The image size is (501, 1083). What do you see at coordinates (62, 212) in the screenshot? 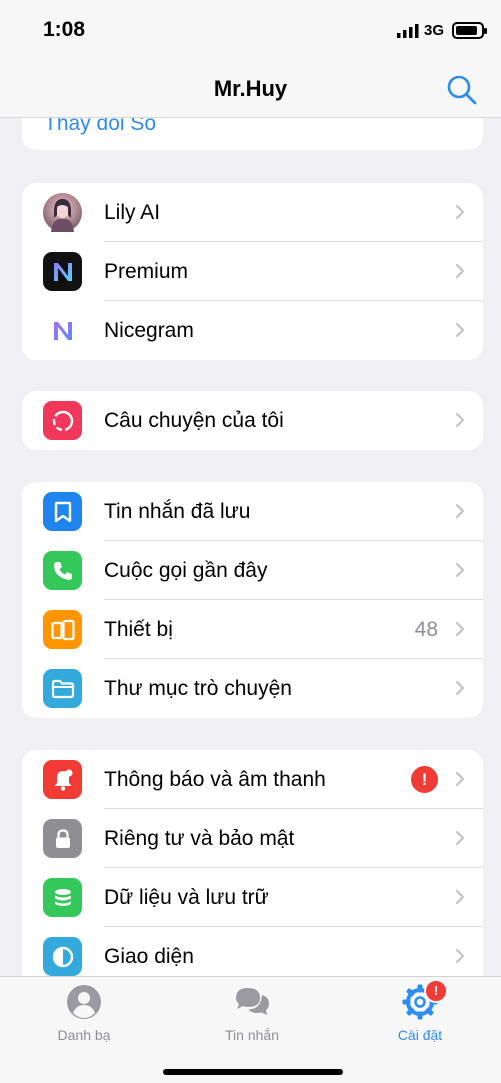
I see `avatar` at bounding box center [62, 212].